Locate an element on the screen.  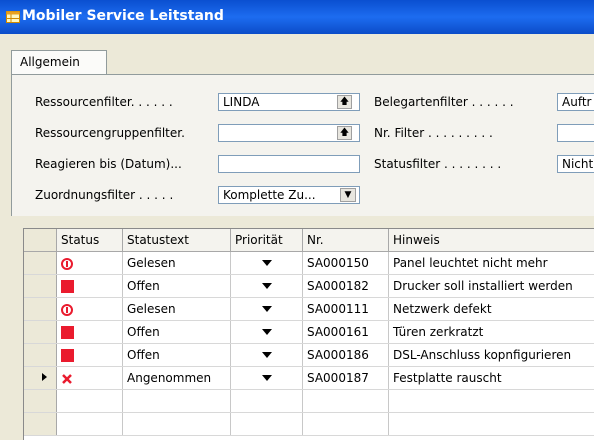
hinweis-cell: Panel leuchtet nicht mehr is located at coordinates (491, 263).